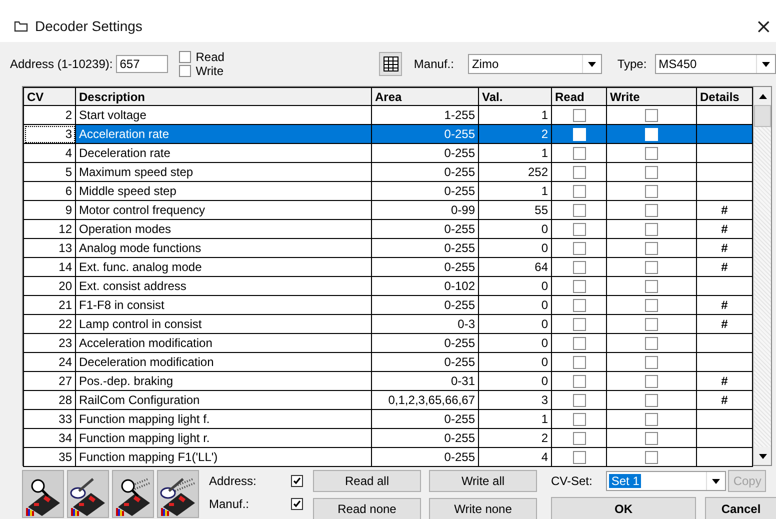  Describe the element at coordinates (724, 134) in the screenshot. I see `details-cell` at that location.